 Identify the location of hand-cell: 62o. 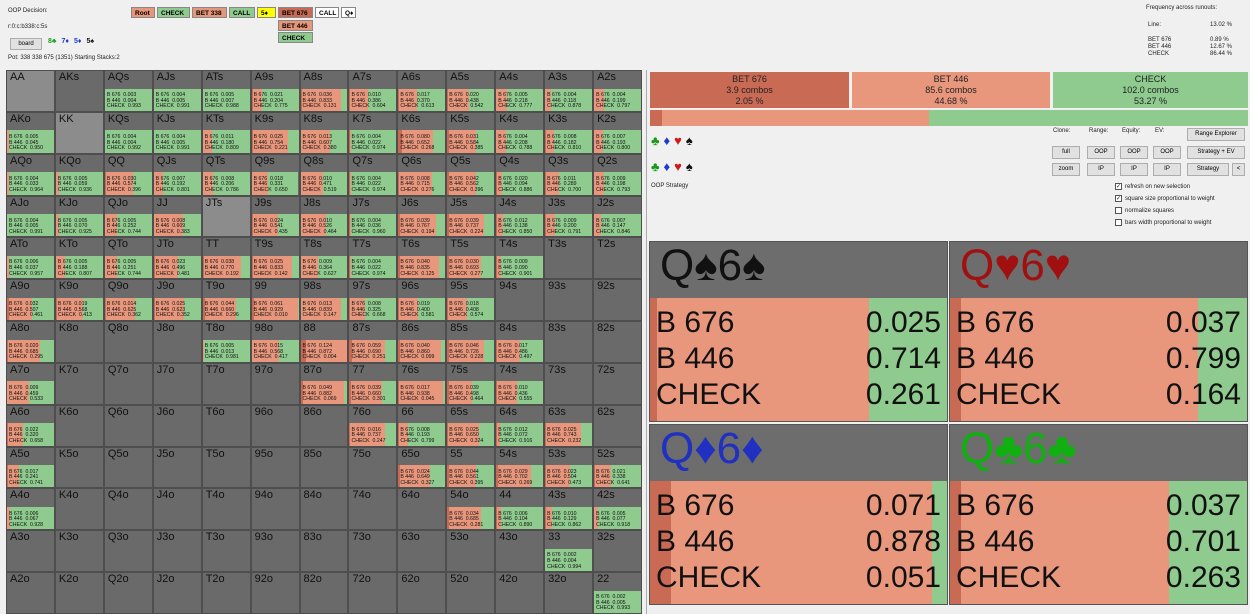
(422, 593).